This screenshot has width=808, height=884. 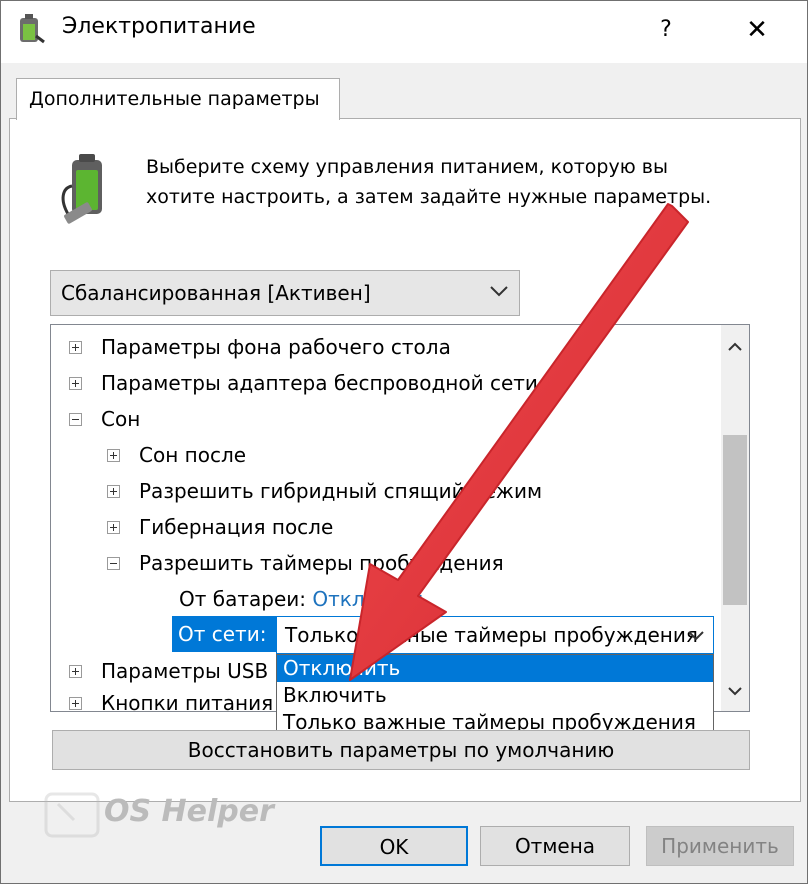 What do you see at coordinates (370, 599) in the screenshot?
I see `on-battery-value-link: Отключить` at bounding box center [370, 599].